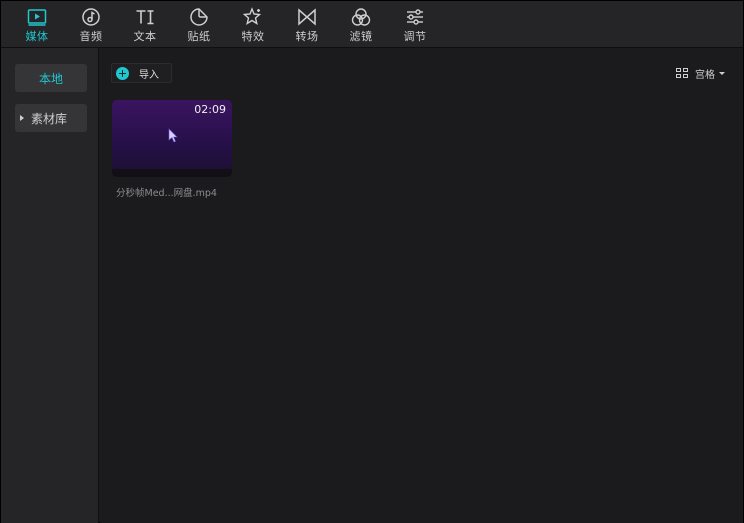 The width and height of the screenshot is (744, 523). What do you see at coordinates (361, 36) in the screenshot?
I see `tab-filter-label: 滤镜` at bounding box center [361, 36].